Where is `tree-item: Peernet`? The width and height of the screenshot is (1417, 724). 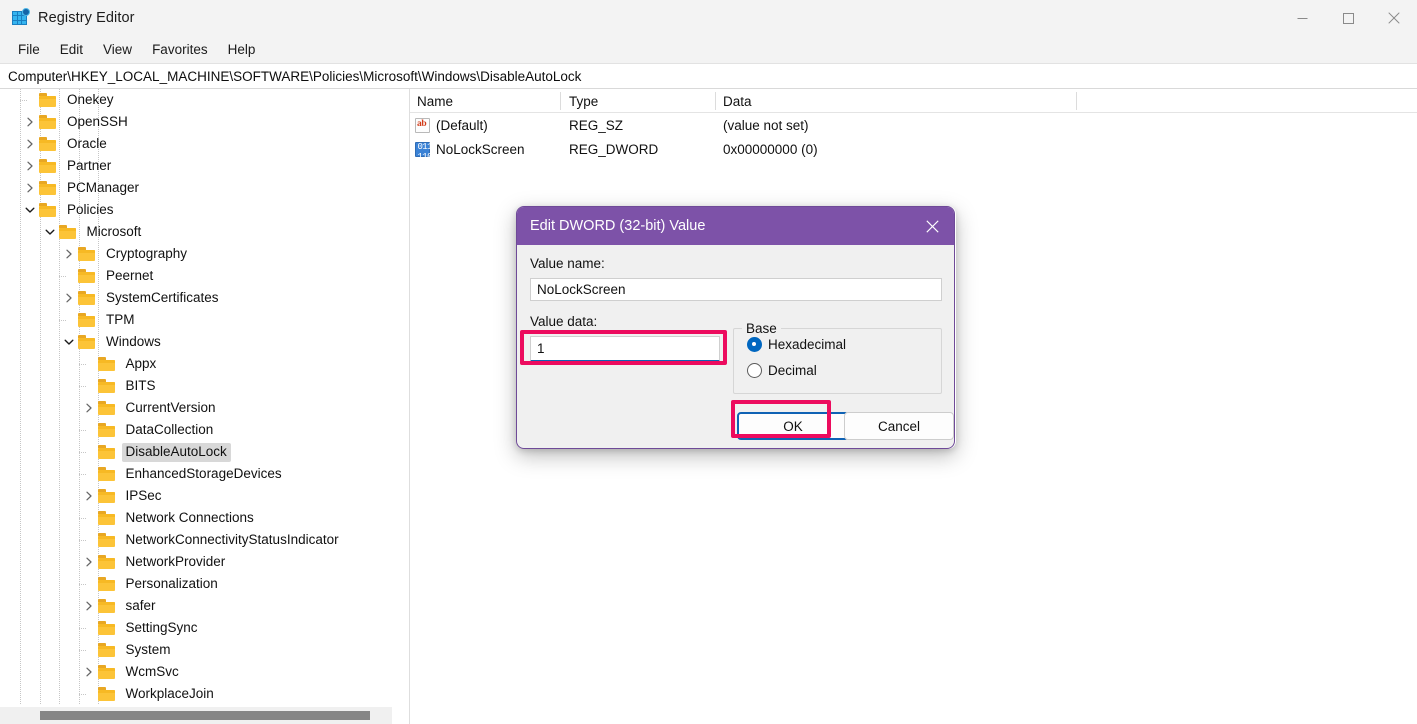
tree-item: Peernet is located at coordinates (195, 276).